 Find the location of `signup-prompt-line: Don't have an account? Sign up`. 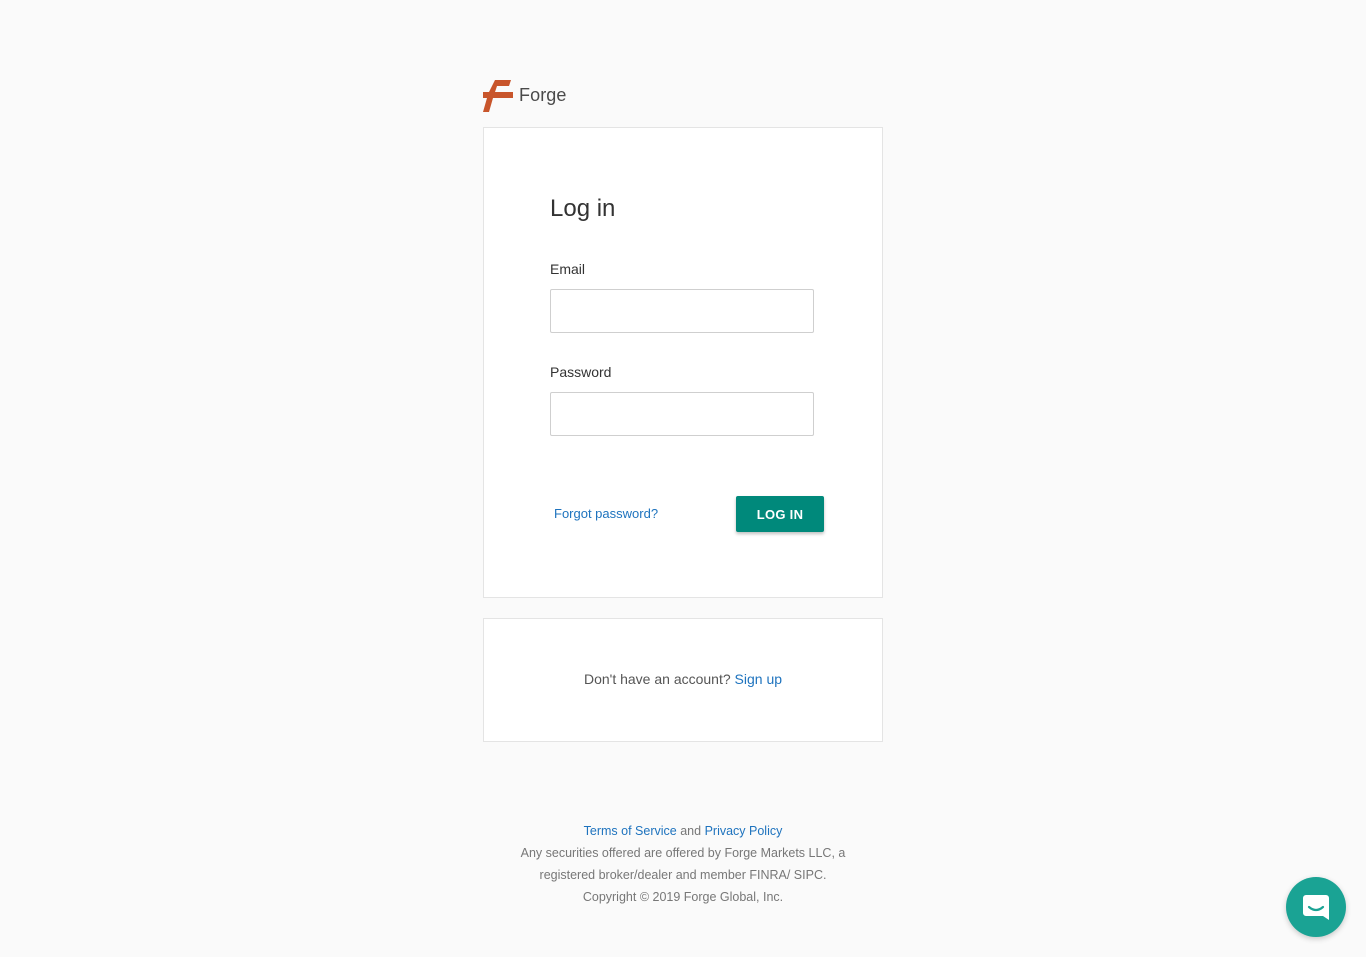

signup-prompt-line: Don't have an account? Sign up is located at coordinates (683, 679).